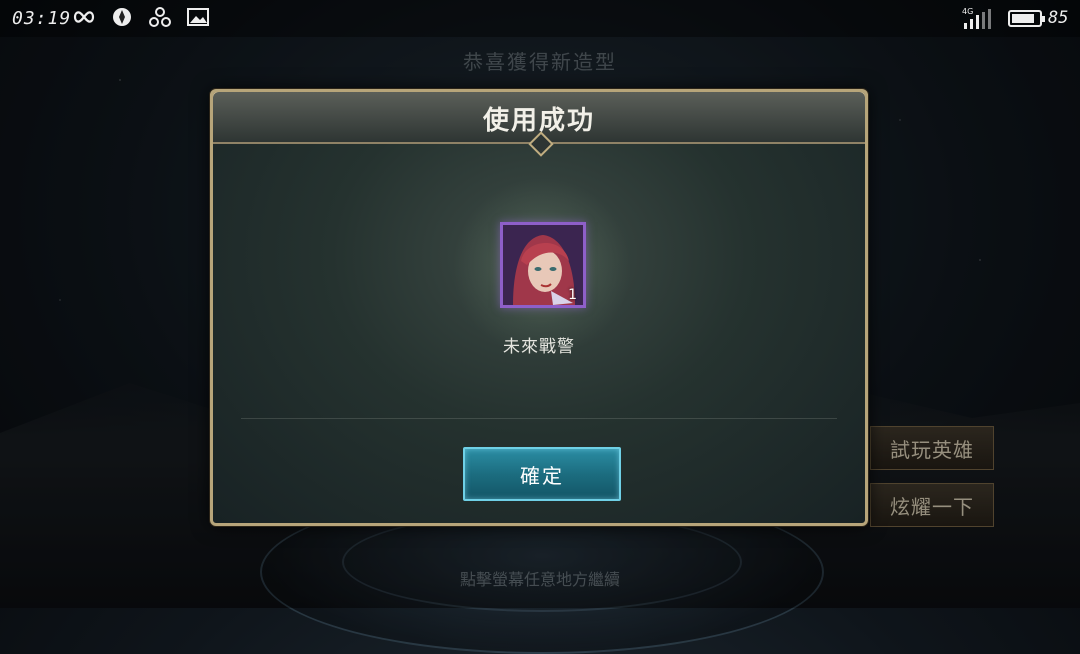  Describe the element at coordinates (539, 418) in the screenshot. I see `dialog-divider` at that location.